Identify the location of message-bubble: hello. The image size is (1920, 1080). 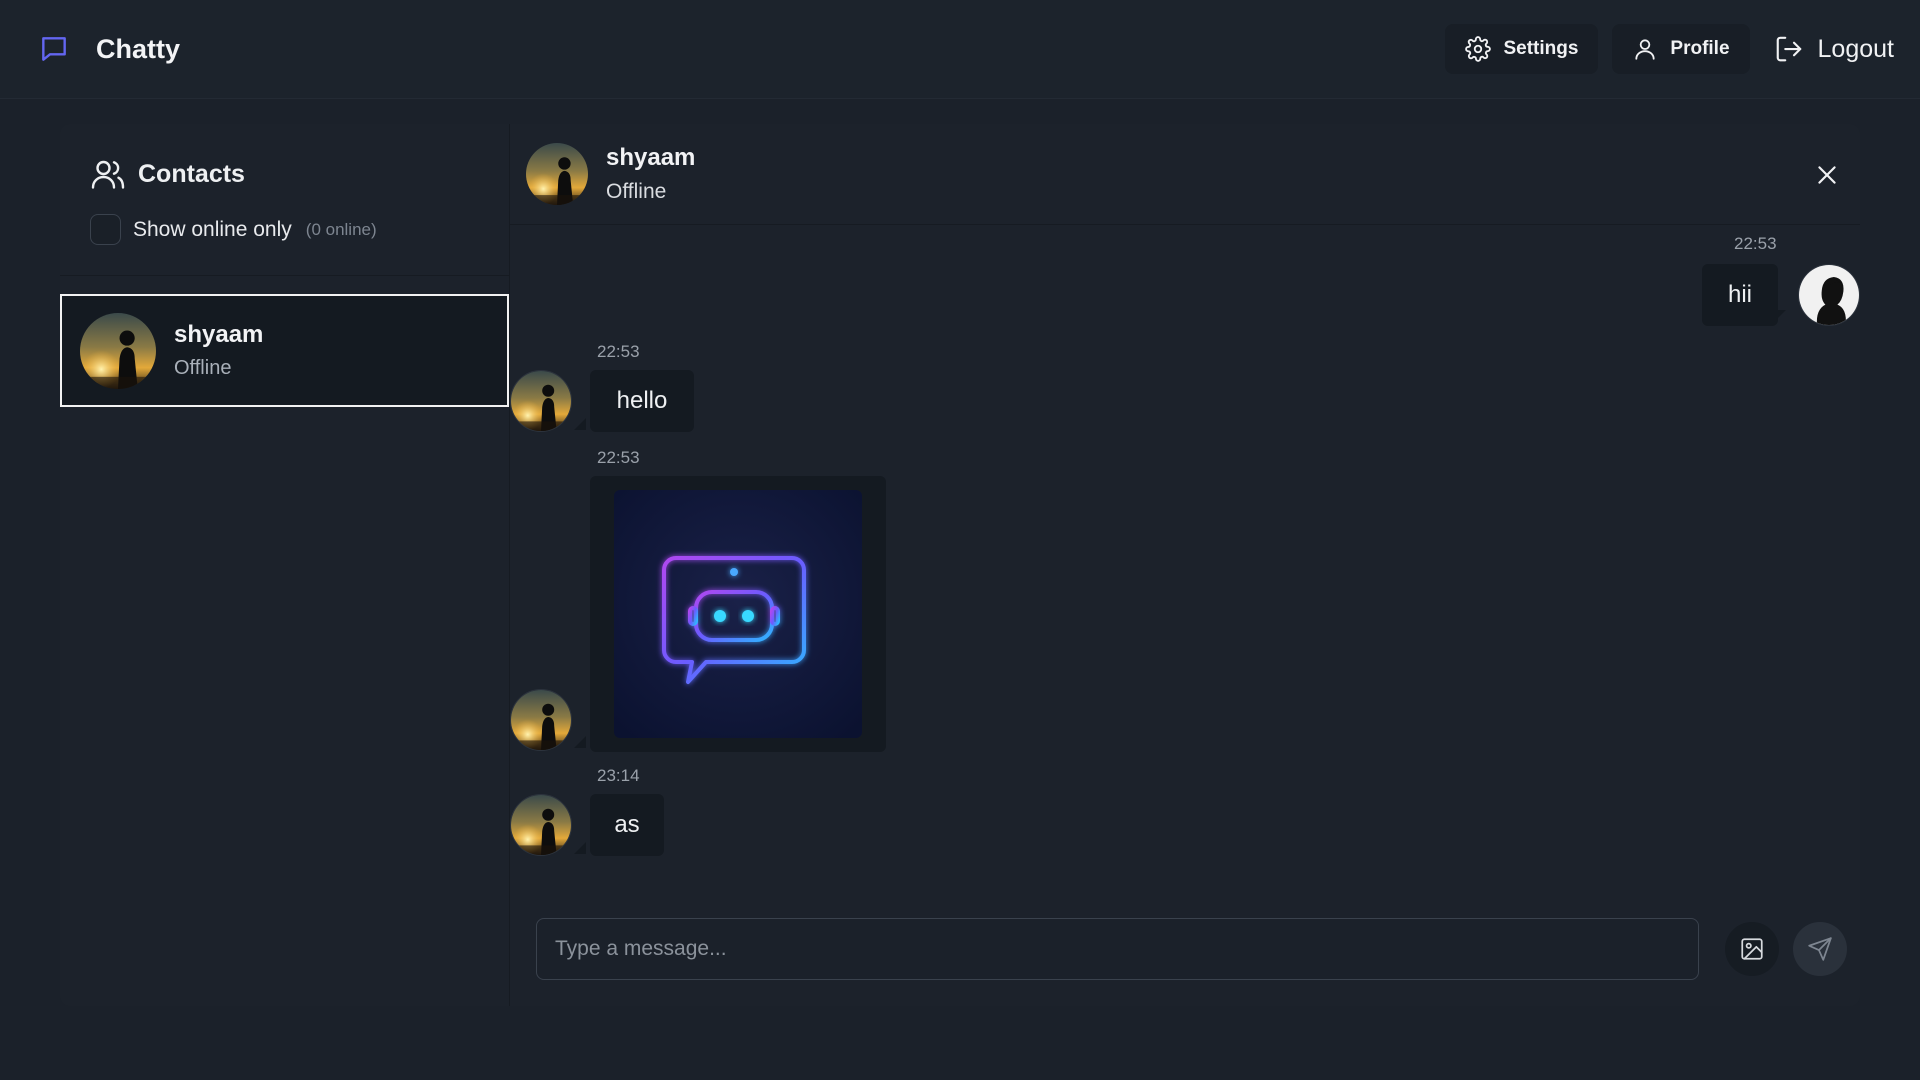
(642, 401).